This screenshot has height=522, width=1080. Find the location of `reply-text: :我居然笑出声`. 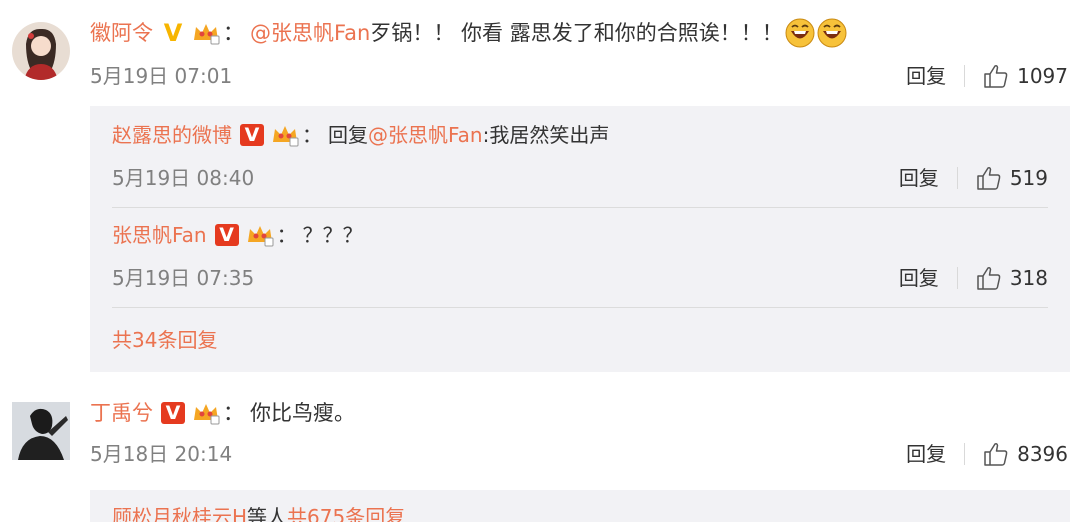

reply-text: :我居然笑出声 is located at coordinates (546, 135).